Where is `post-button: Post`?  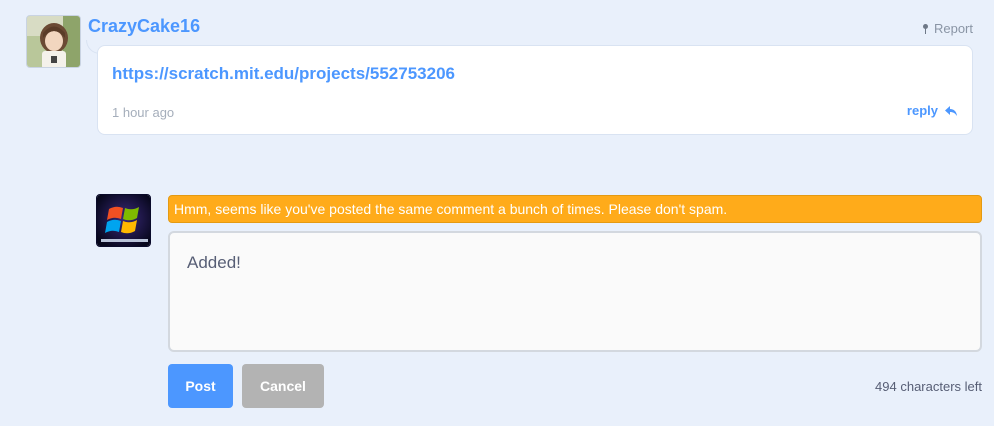
post-button: Post is located at coordinates (200, 386).